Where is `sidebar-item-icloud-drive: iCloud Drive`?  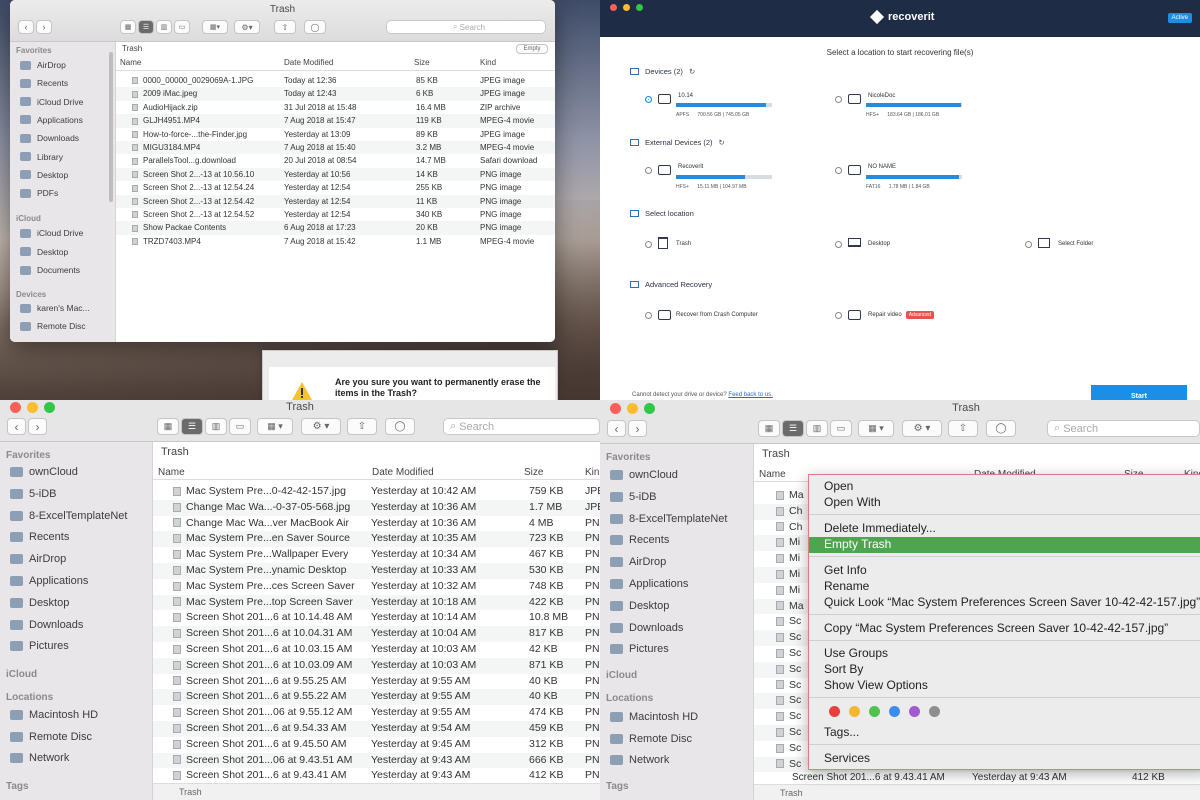 sidebar-item-icloud-drive: iCloud Drive is located at coordinates (51, 102).